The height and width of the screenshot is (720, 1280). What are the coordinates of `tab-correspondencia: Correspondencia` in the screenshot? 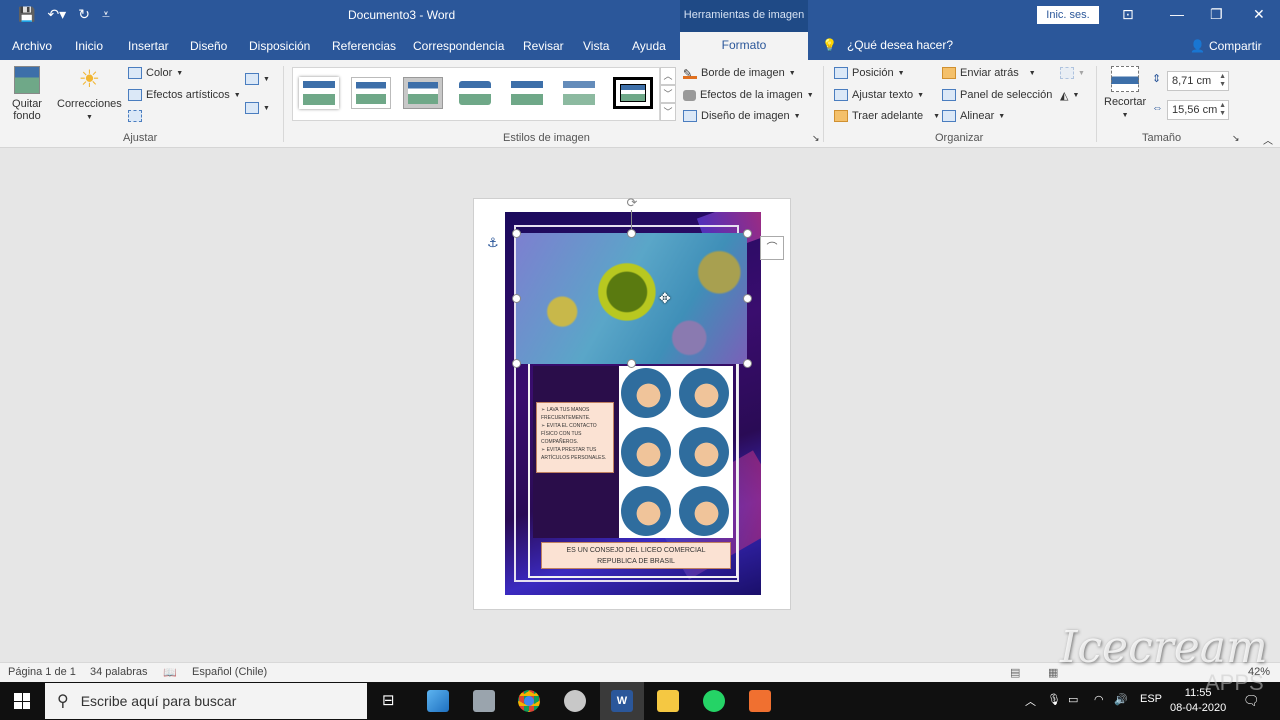 It's located at (458, 46).